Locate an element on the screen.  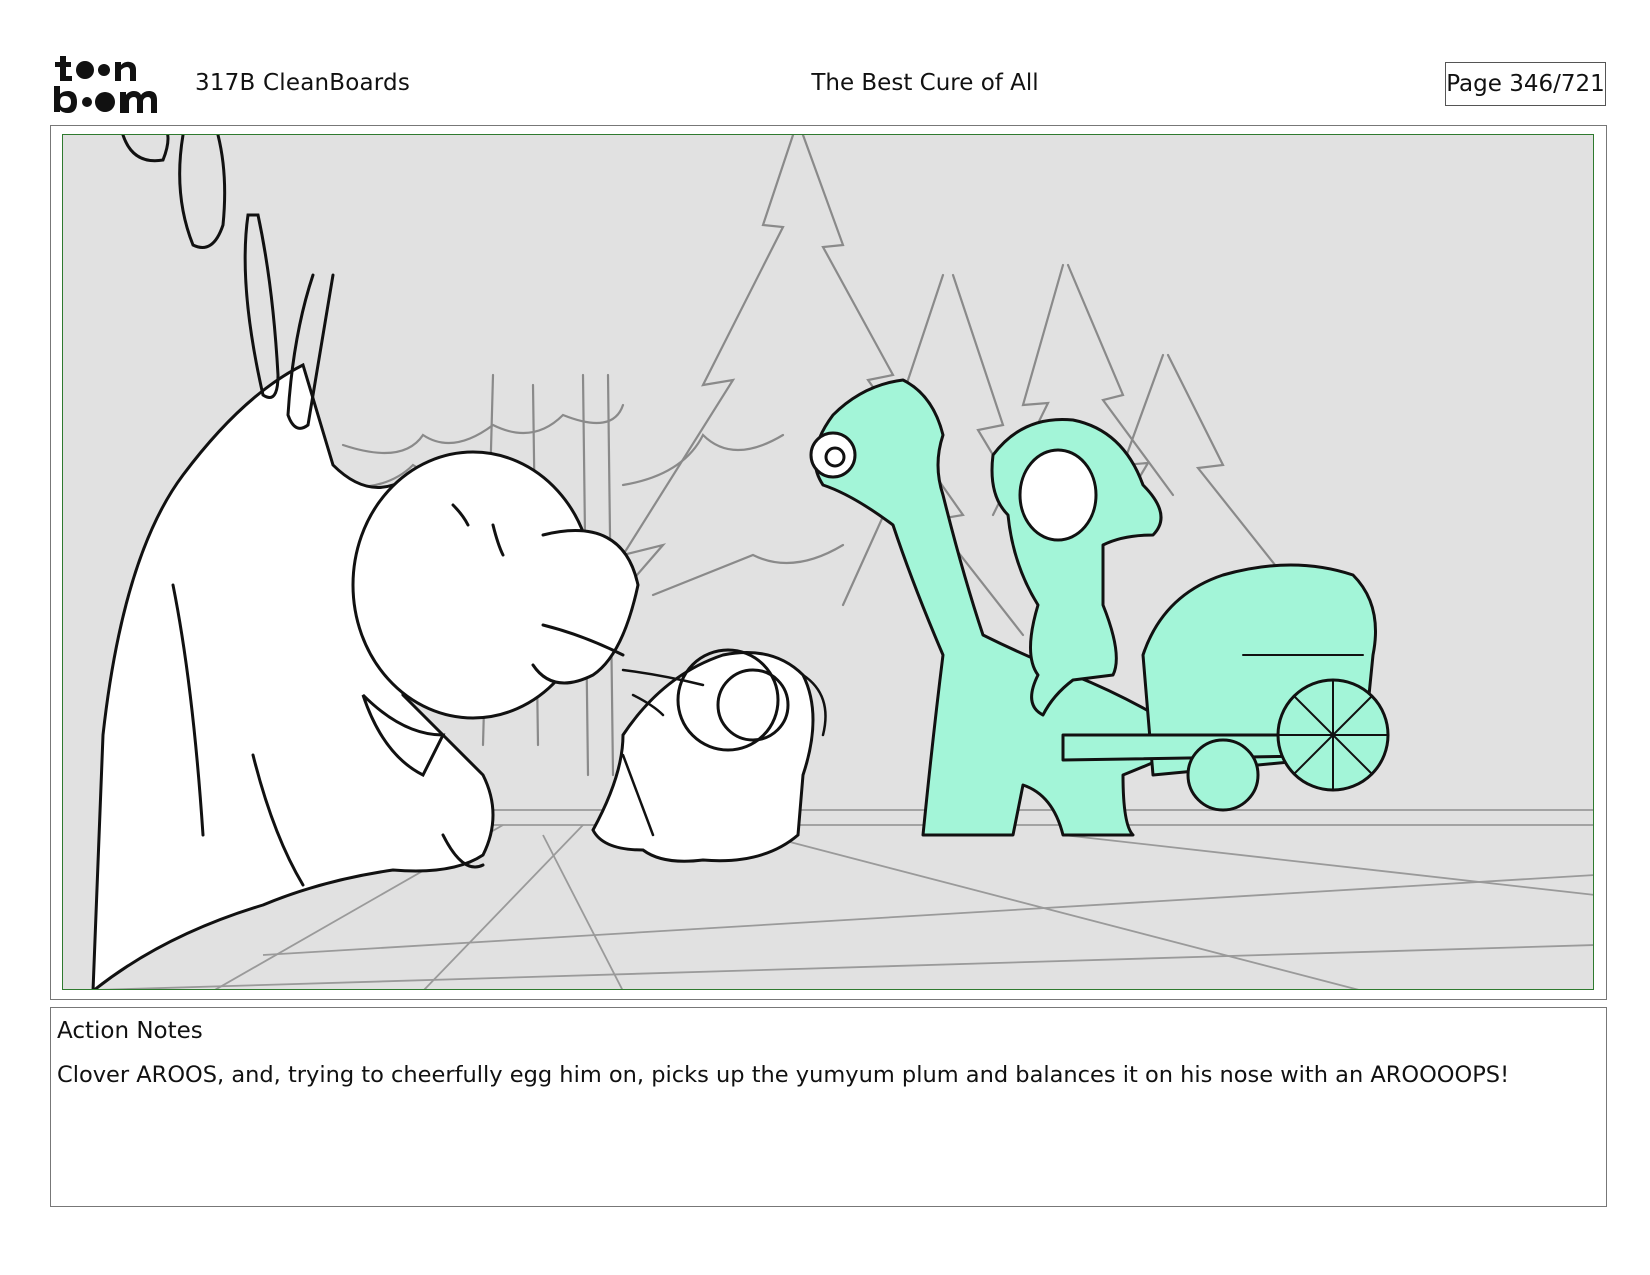
episode-title: The Best Cure of All is located at coordinates (925, 83).